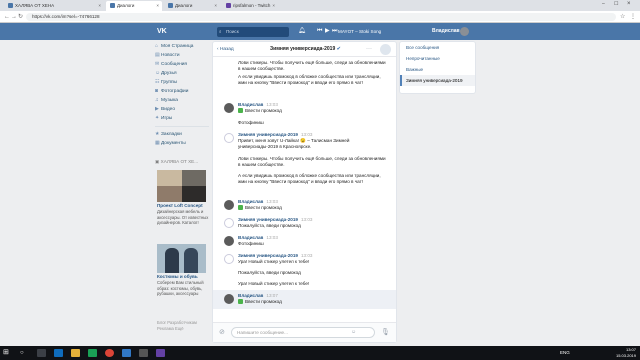  I want to click on menu-item-video: ▶ Видео, so click(182, 109).